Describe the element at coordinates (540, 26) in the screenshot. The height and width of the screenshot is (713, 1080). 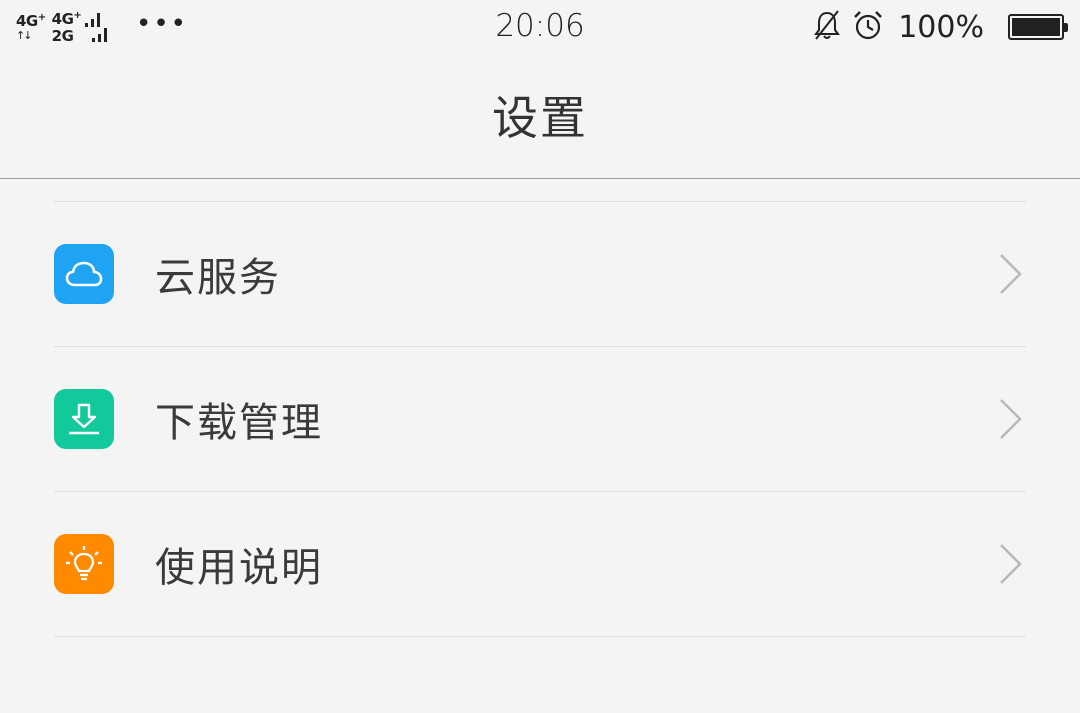
I see `status-bar: 4G+ ↑↓ 4G+ 2G ••• 20:06 100%` at that location.